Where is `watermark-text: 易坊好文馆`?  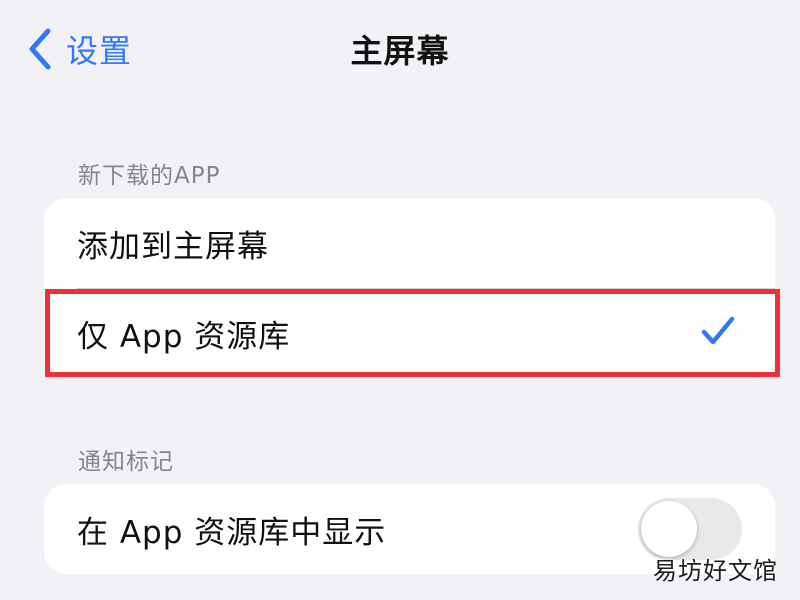 watermark-text: 易坊好文馆 is located at coordinates (715, 571).